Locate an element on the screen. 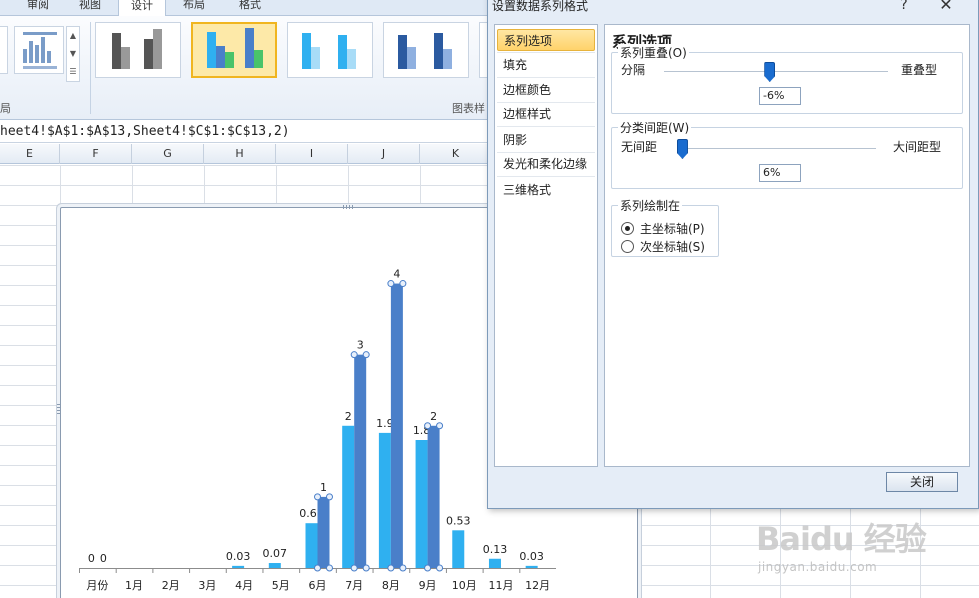 The height and width of the screenshot is (598, 979). chart-layout-thumb is located at coordinates (39, 50).